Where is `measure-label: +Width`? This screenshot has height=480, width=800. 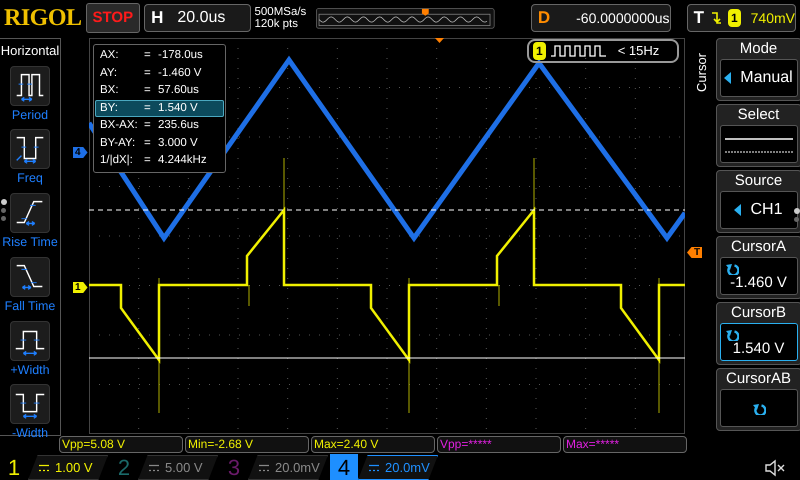
measure-label: +Width is located at coordinates (30, 370).